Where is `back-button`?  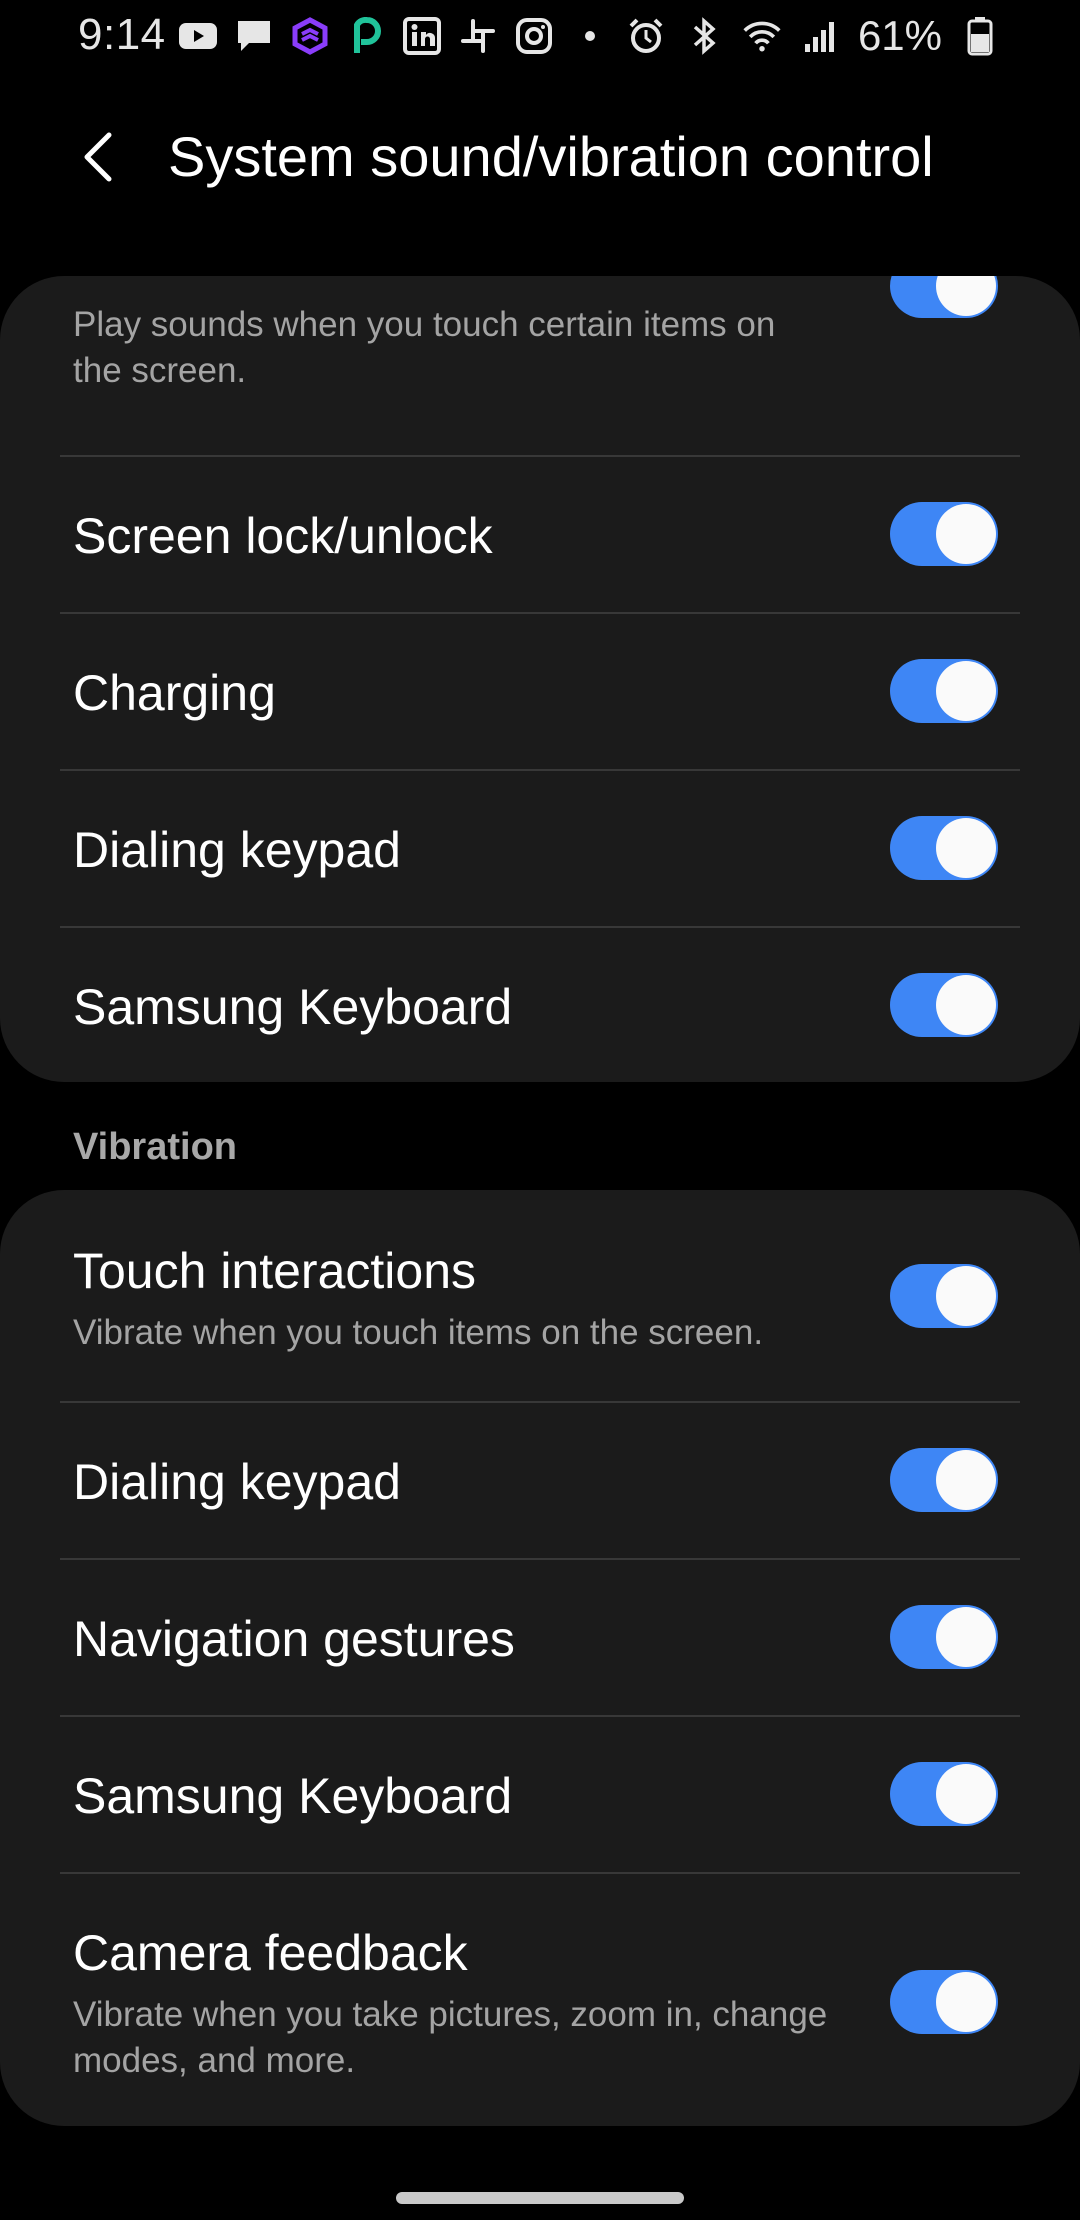
back-button is located at coordinates (97, 157).